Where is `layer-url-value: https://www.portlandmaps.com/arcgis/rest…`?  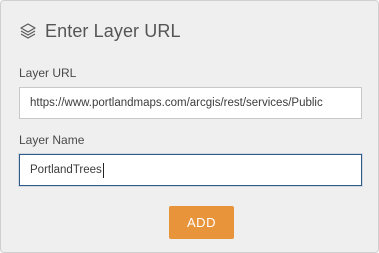 layer-url-value: https://www.portlandmaps.com/arcgis/rest… is located at coordinates (176, 103).